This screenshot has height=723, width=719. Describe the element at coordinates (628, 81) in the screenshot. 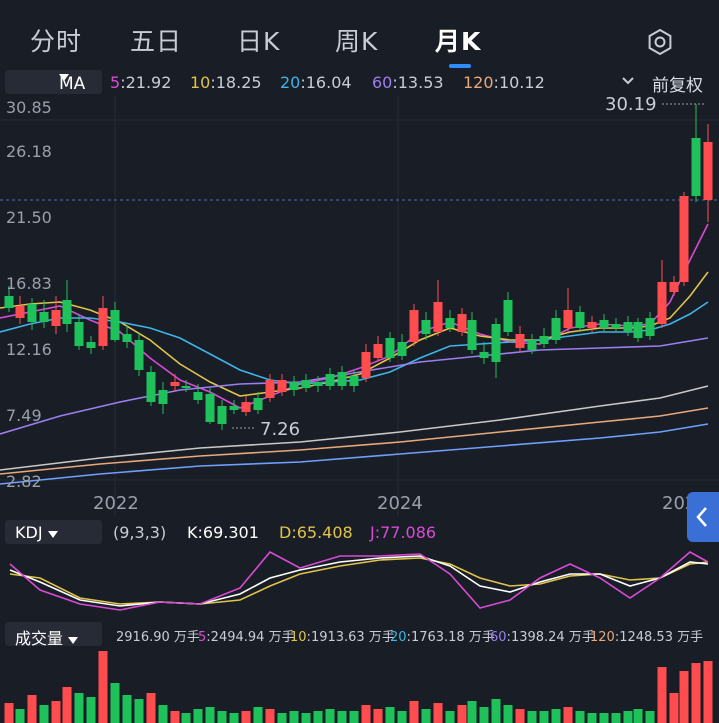

I see `chevron-down-icon` at that location.